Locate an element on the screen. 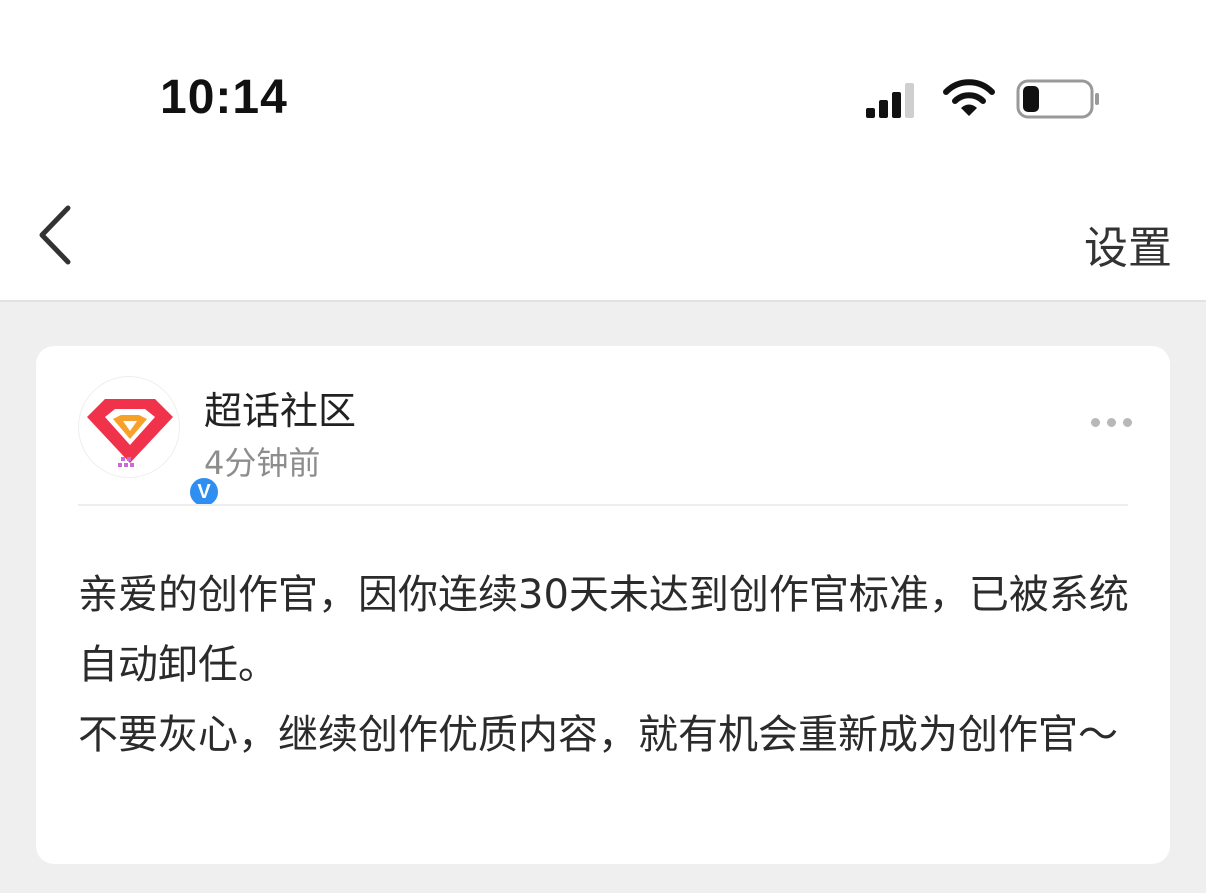 Image resolution: width=1206 pixels, height=893 pixels. diamond-logo-icon is located at coordinates (130, 433).